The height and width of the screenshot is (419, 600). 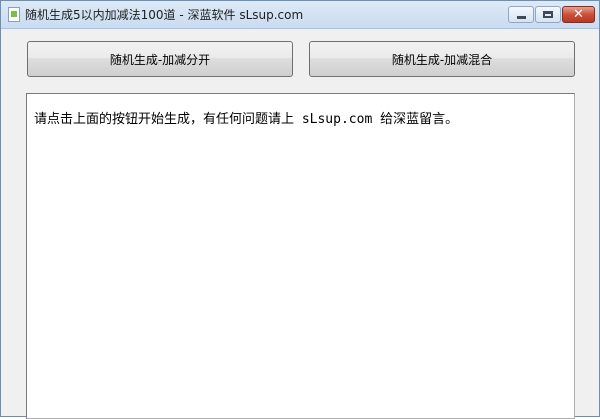 What do you see at coordinates (246, 119) in the screenshot?
I see `output-text: 请点击上面的按钮开始生成，有任何问题请上 sLsup.com 给深蓝留言。` at bounding box center [246, 119].